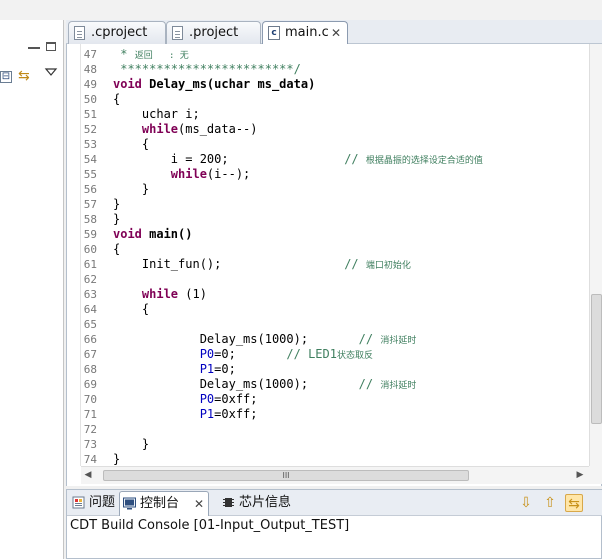  I want to click on tab-label: 控制台, so click(160, 503).